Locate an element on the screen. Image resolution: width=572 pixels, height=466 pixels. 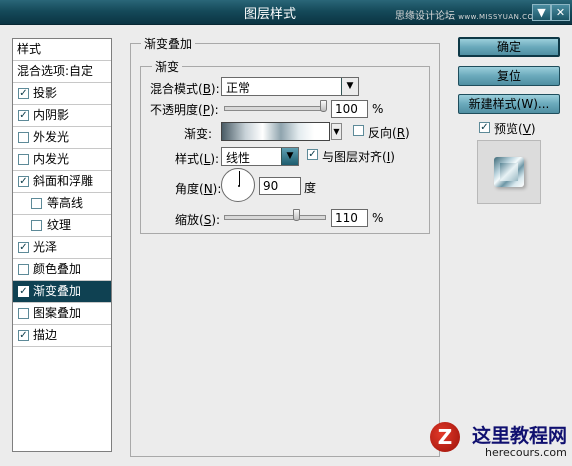
blend-mode-label-text: 混合模式( is located at coordinates (176, 89).